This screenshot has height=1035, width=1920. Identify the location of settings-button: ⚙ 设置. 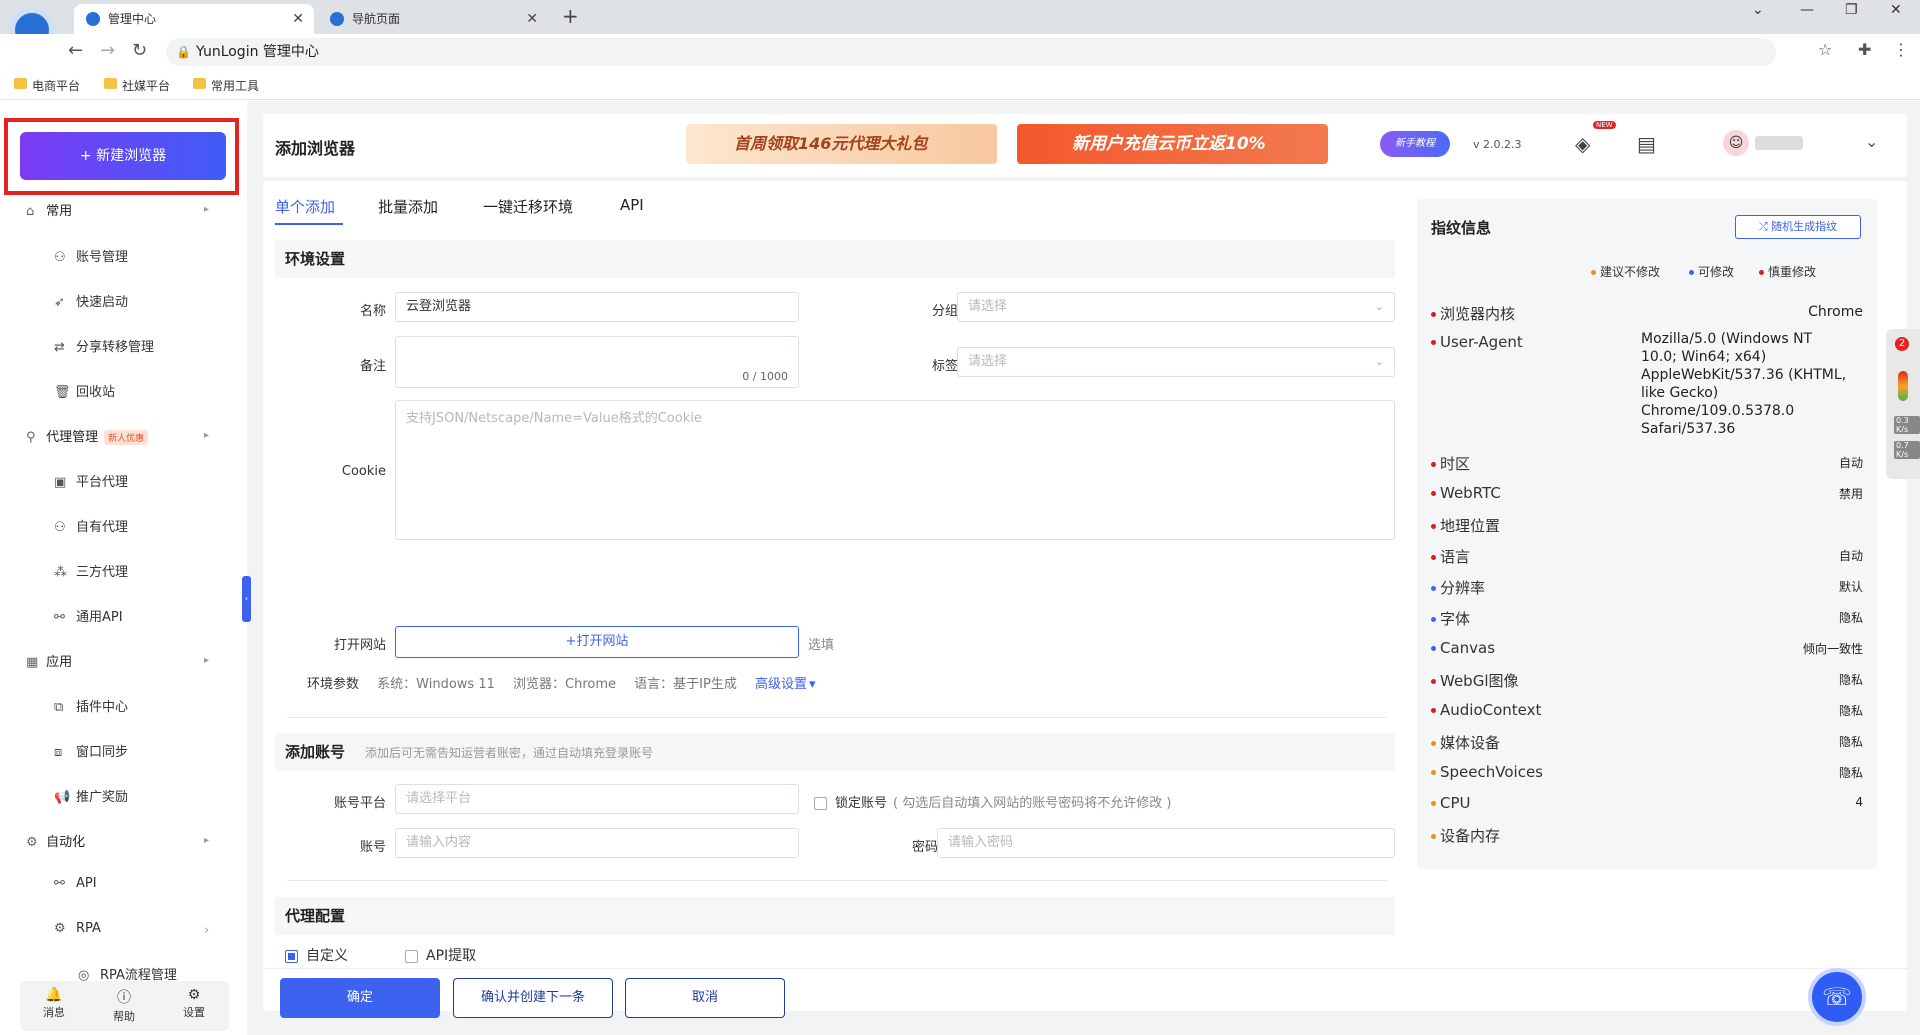
(194, 1003).